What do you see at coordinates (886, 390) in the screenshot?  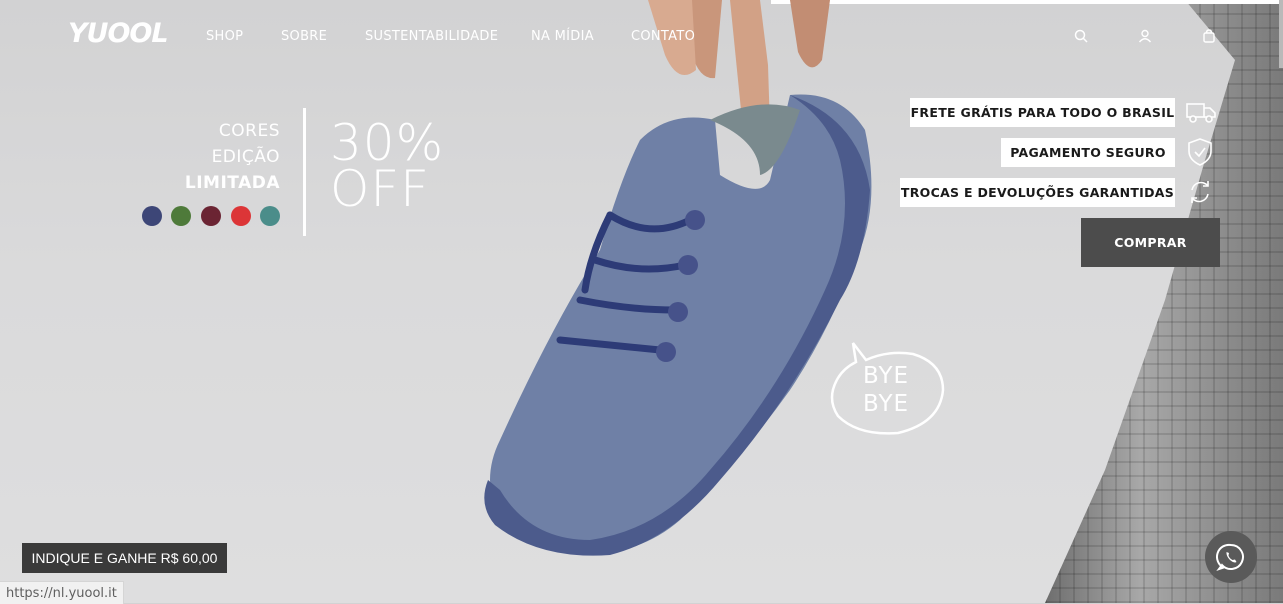 I see `bubble-text: BYE BYE` at bounding box center [886, 390].